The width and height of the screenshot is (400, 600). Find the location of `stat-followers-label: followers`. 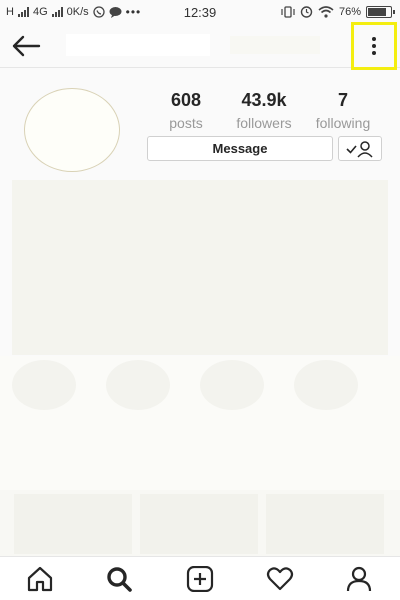

stat-followers-label: followers is located at coordinates (264, 123).